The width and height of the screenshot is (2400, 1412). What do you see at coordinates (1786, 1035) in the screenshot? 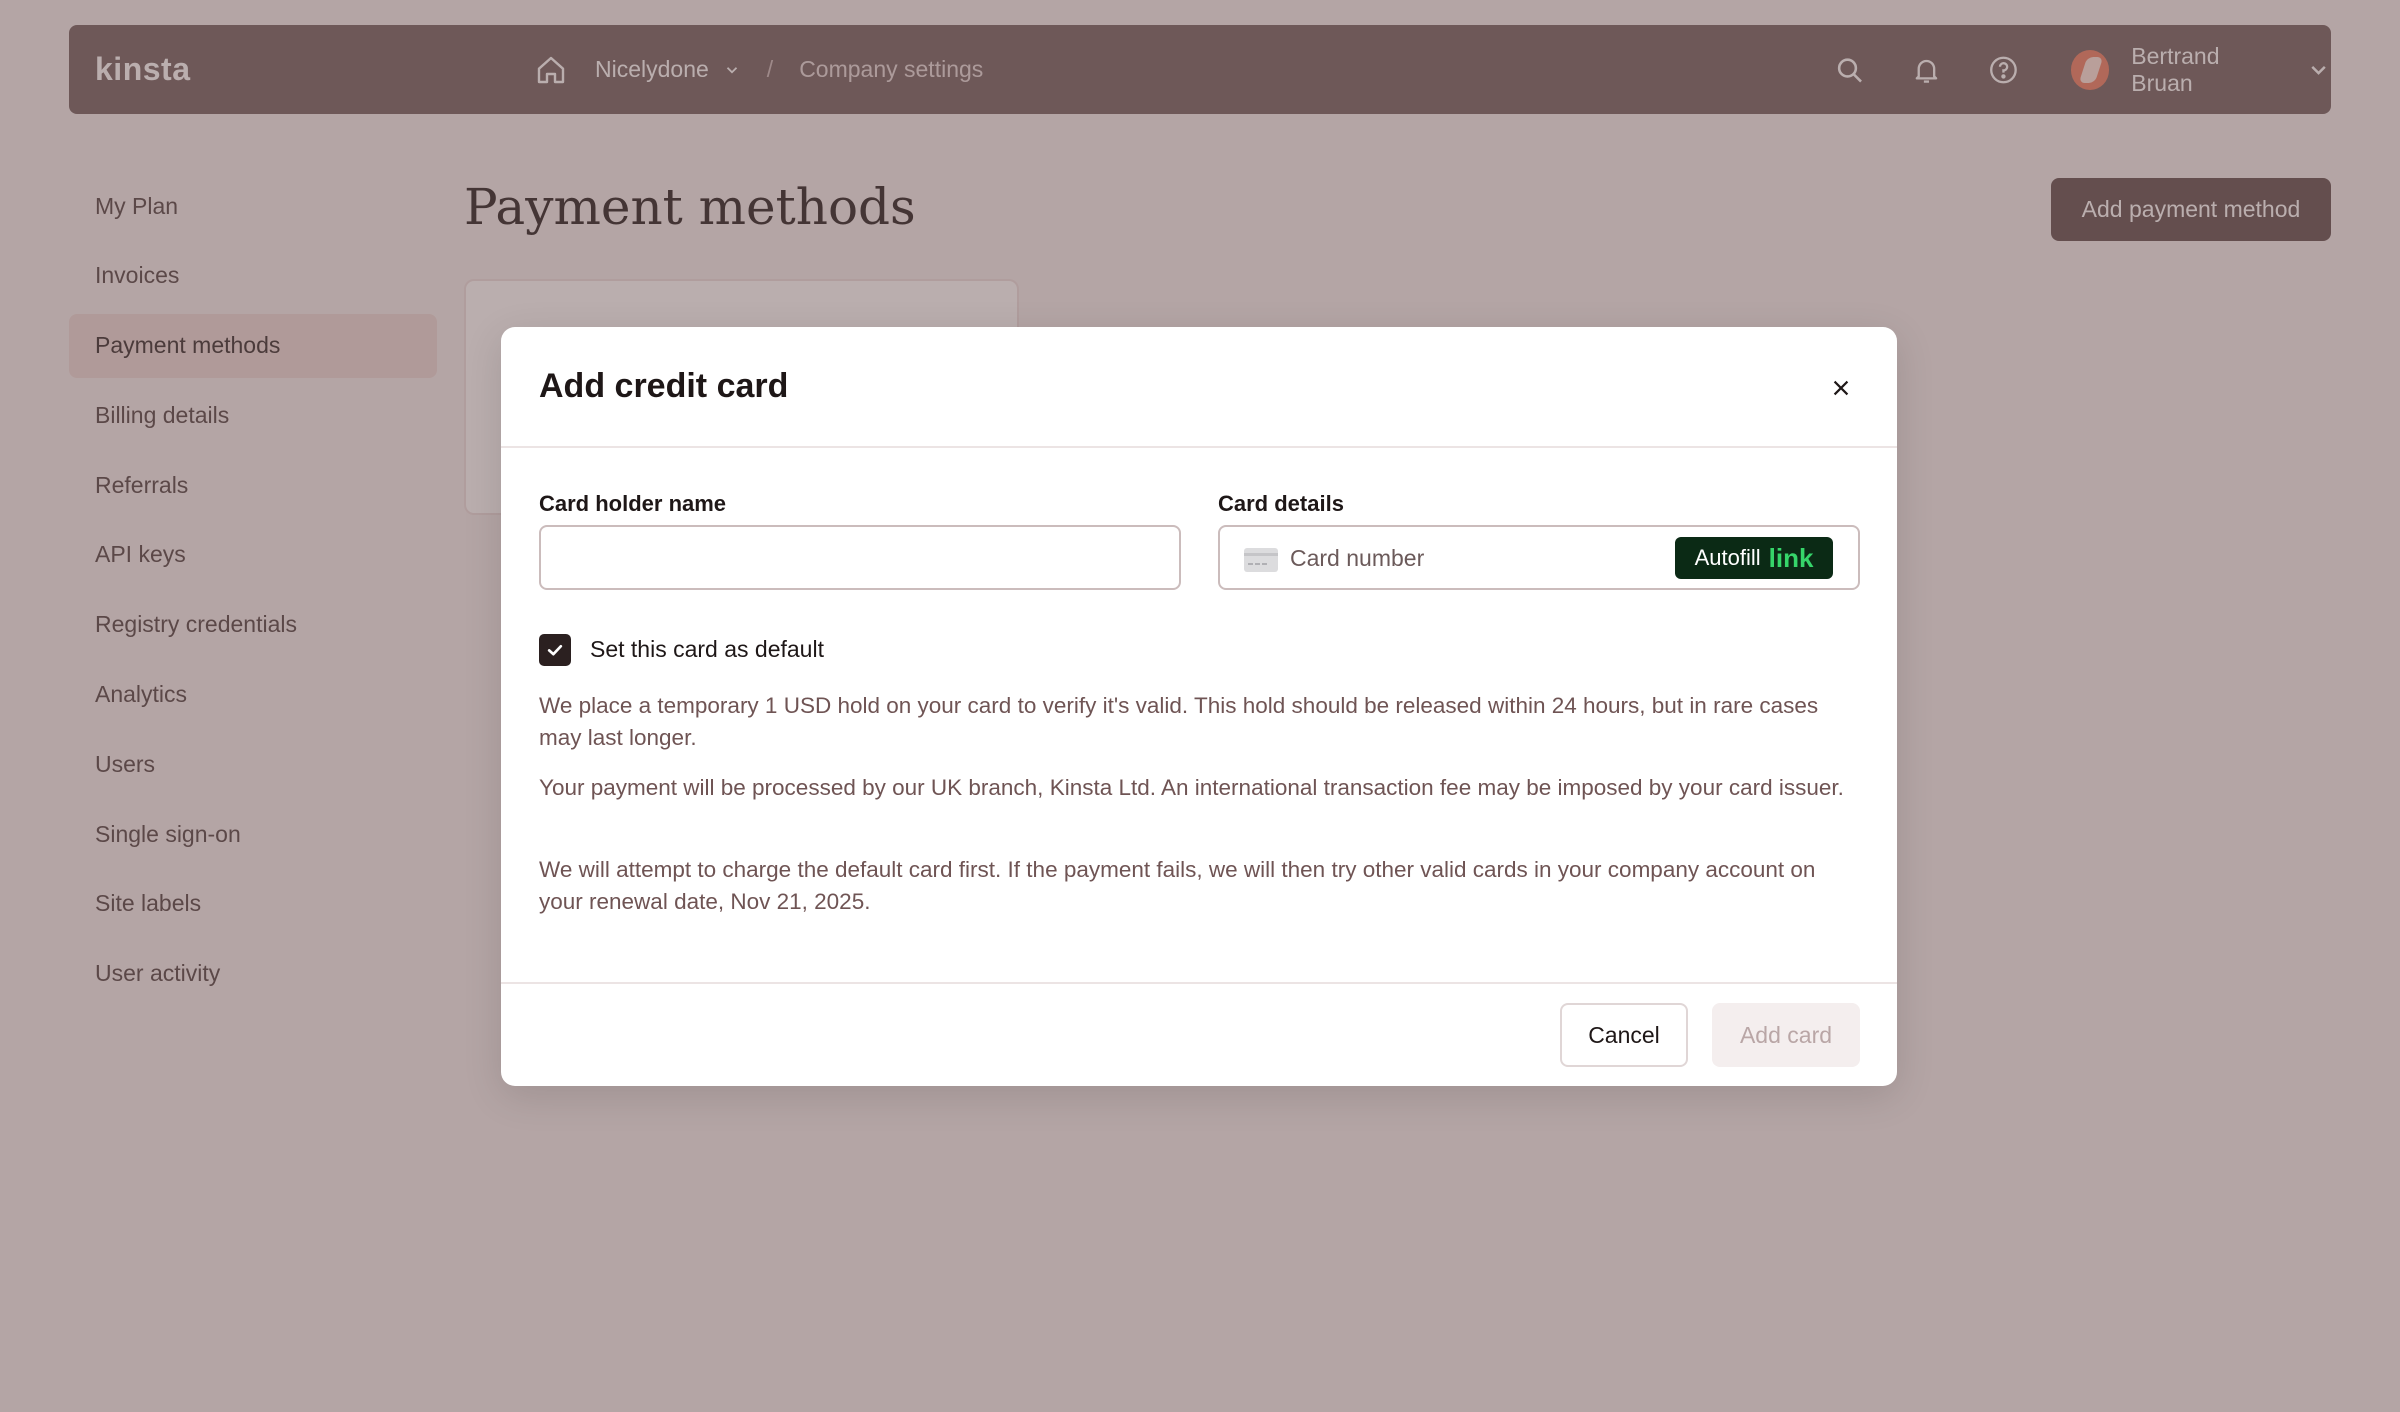
I see `add-card-button: Add card` at bounding box center [1786, 1035].